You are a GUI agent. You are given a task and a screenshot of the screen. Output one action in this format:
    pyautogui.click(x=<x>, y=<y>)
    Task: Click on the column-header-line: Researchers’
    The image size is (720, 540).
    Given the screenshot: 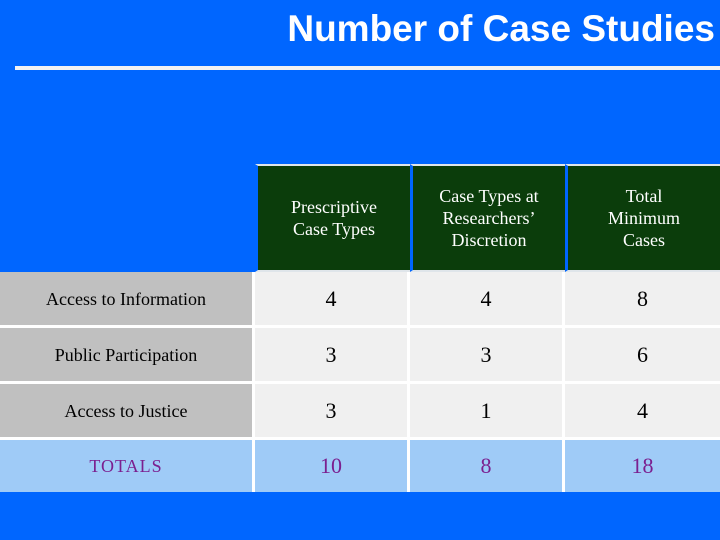 What is the action you would take?
    pyautogui.click(x=489, y=218)
    